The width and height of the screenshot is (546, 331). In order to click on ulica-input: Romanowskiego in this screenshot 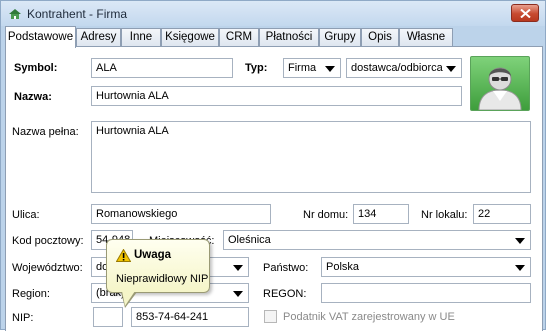, I will do `click(181, 214)`.